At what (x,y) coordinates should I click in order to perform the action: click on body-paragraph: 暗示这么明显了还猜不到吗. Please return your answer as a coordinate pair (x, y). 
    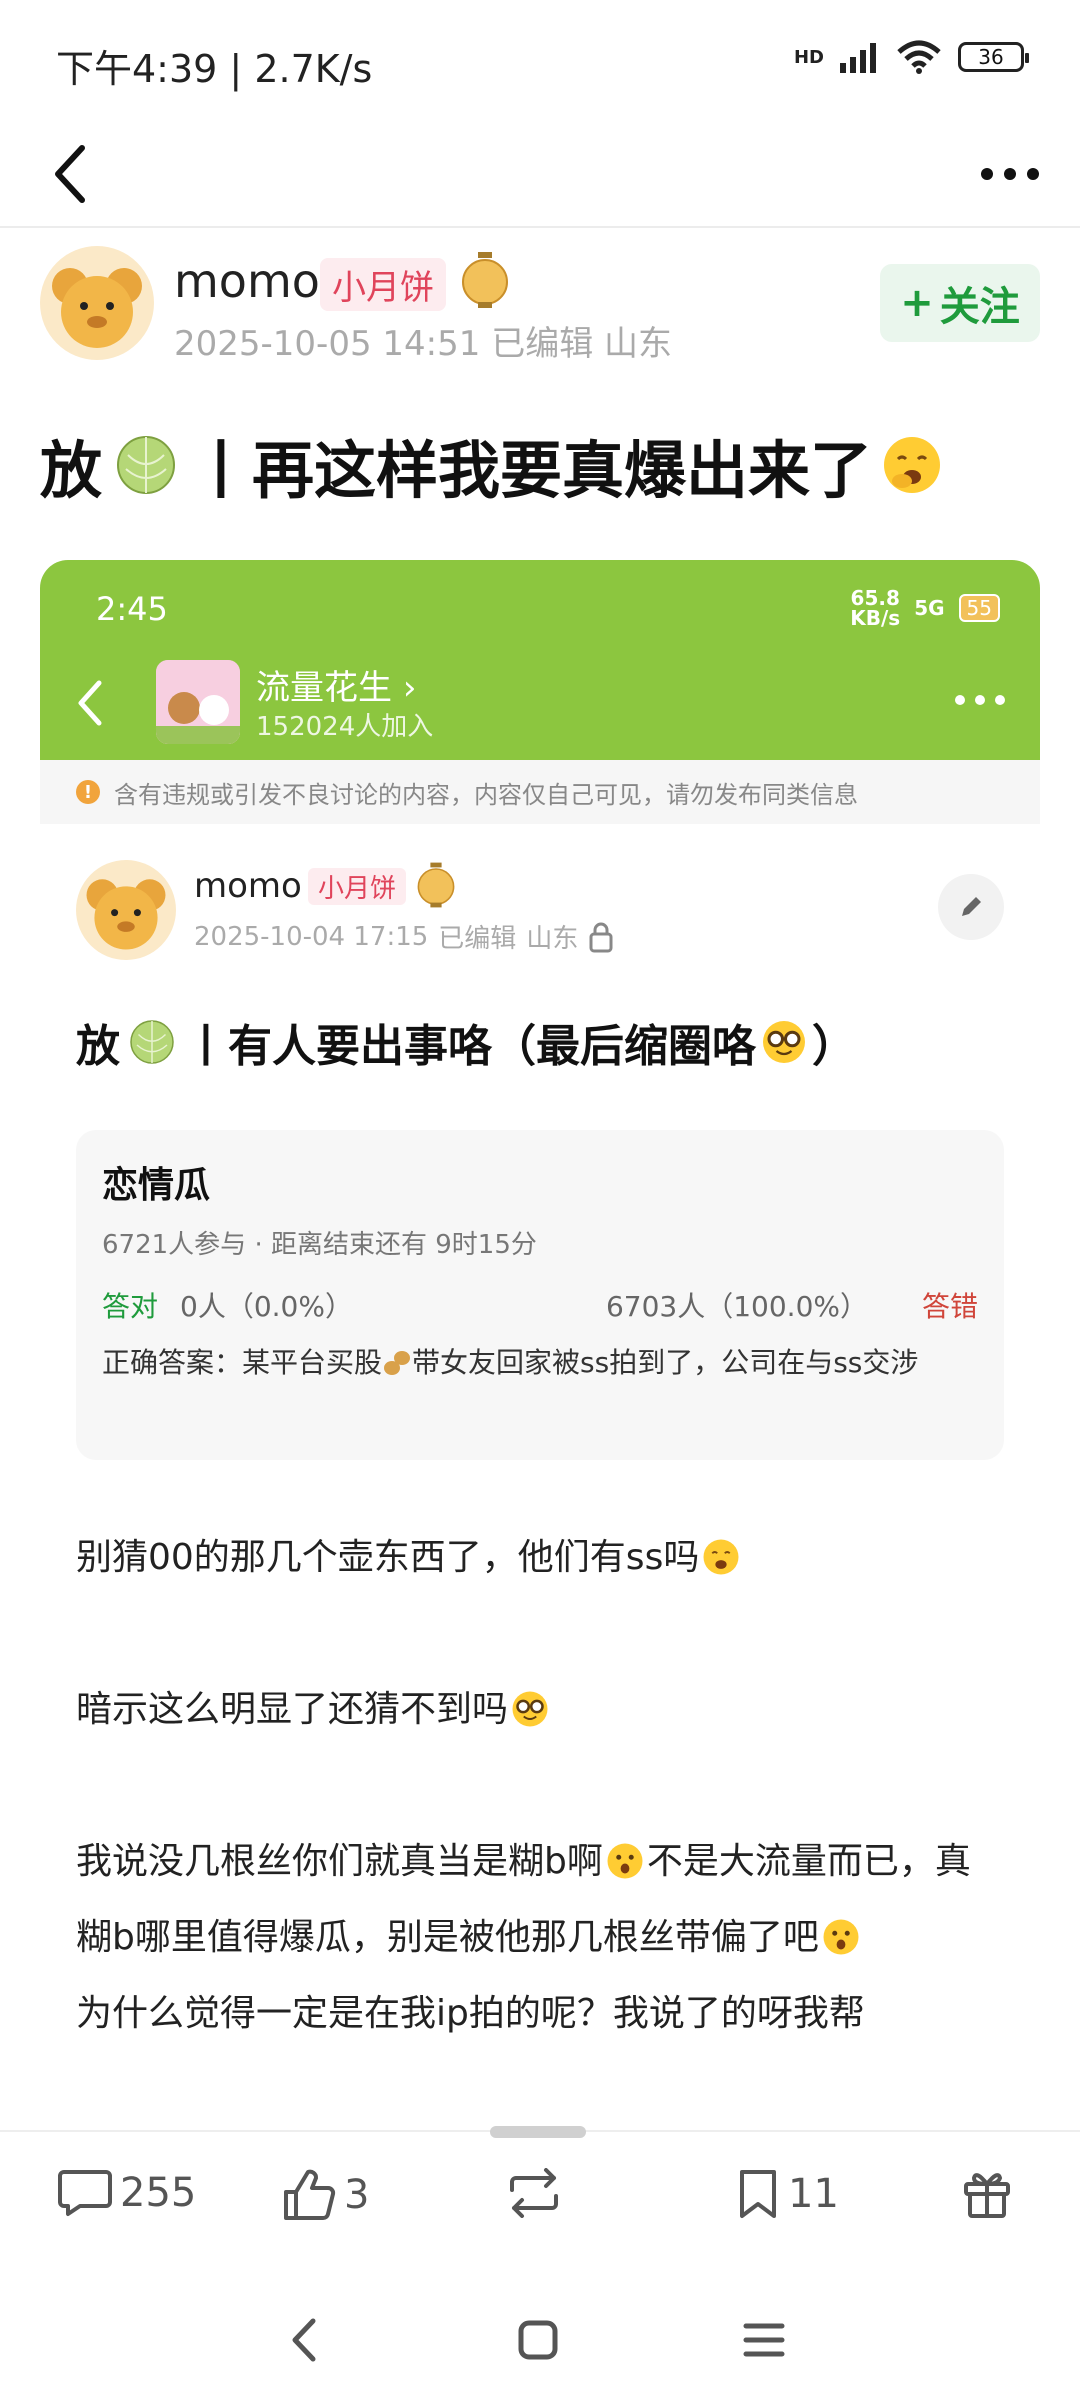
    Looking at the image, I should click on (541, 1710).